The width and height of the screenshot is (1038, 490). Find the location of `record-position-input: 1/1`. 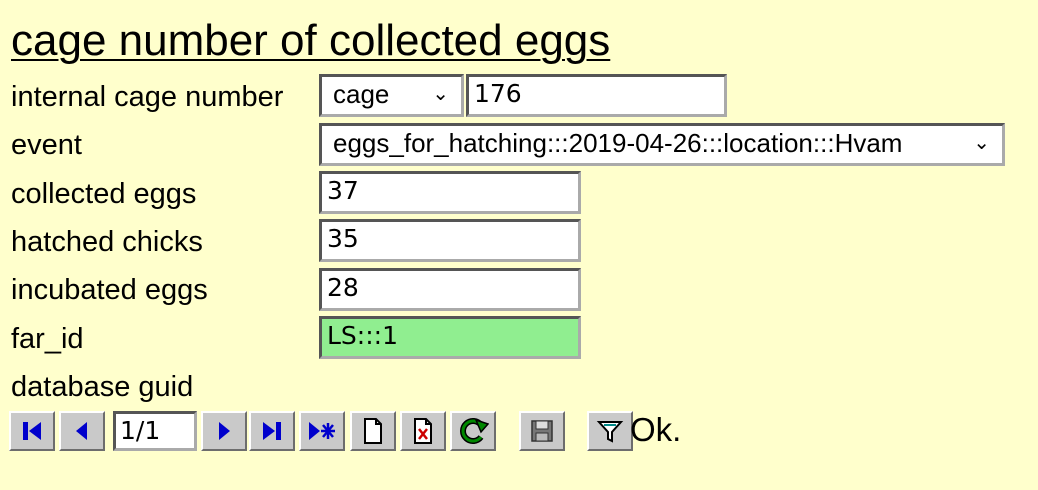

record-position-input: 1/1 is located at coordinates (155, 431).